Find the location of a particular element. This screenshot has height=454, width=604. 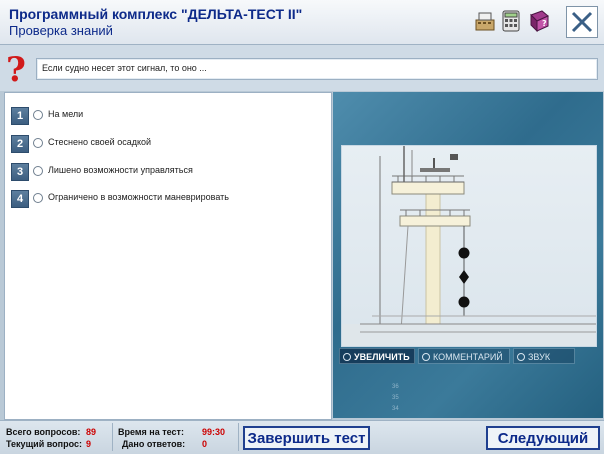

total-questions-label: Всего вопросов: is located at coordinates (43, 432).